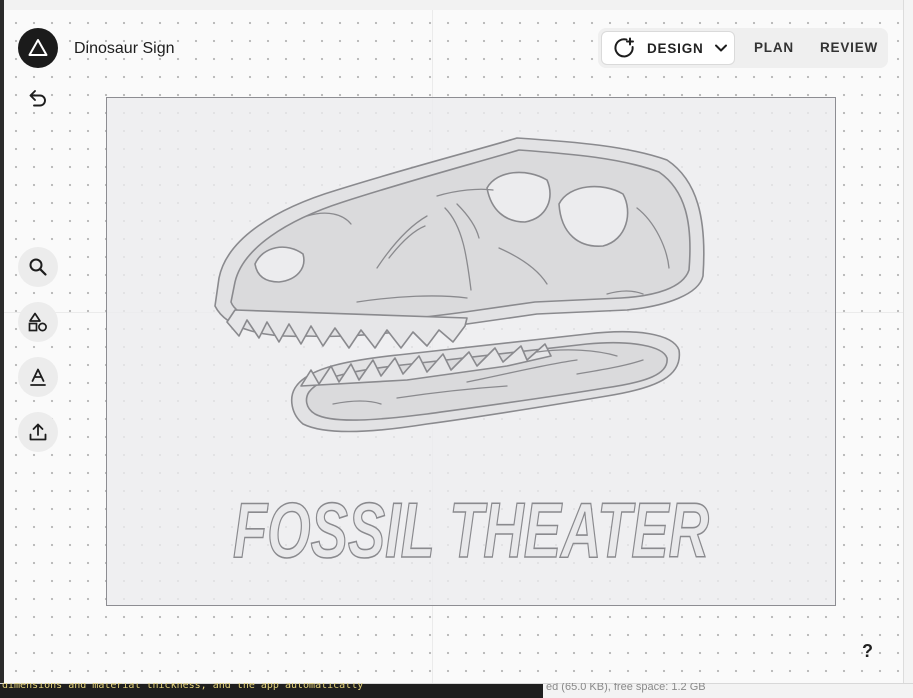  I want to click on text-icon, so click(38, 377).